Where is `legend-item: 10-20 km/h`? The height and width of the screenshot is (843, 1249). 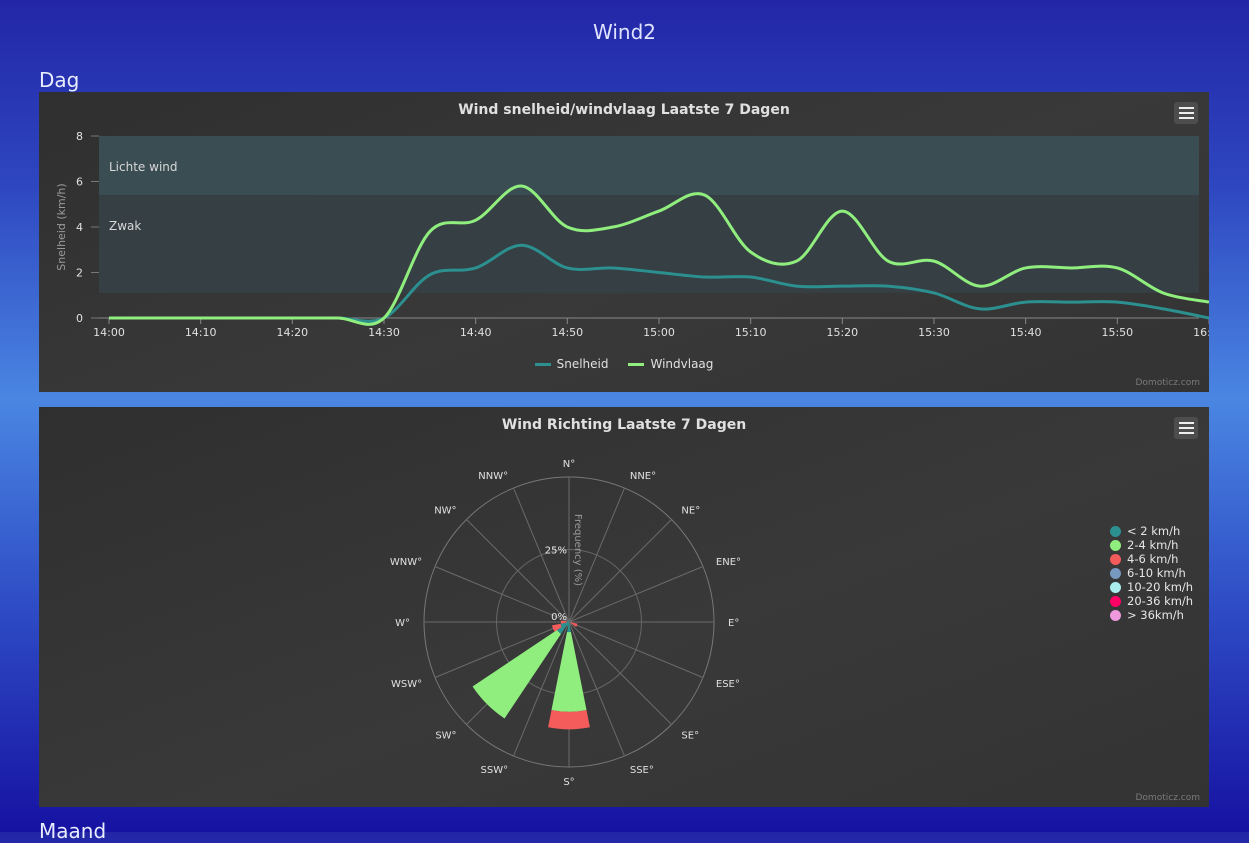
legend-item: 10-20 km/h is located at coordinates (1151, 587).